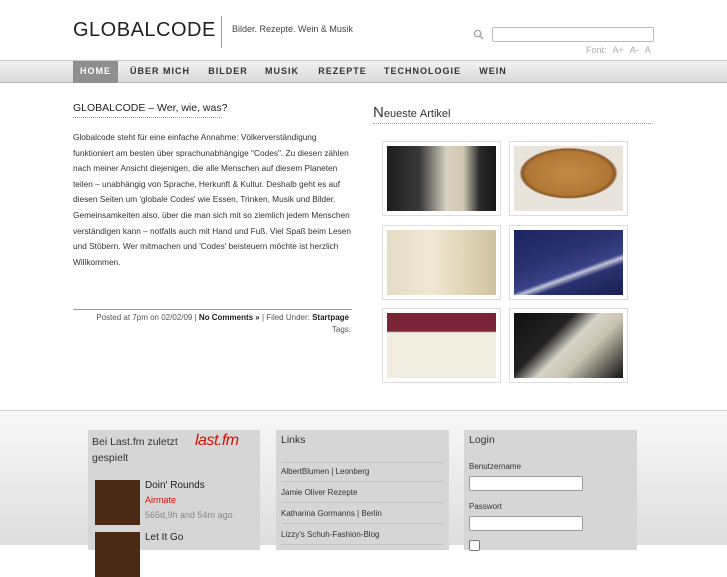  I want to click on post-meta-filed: | Filed Under:, so click(286, 317).